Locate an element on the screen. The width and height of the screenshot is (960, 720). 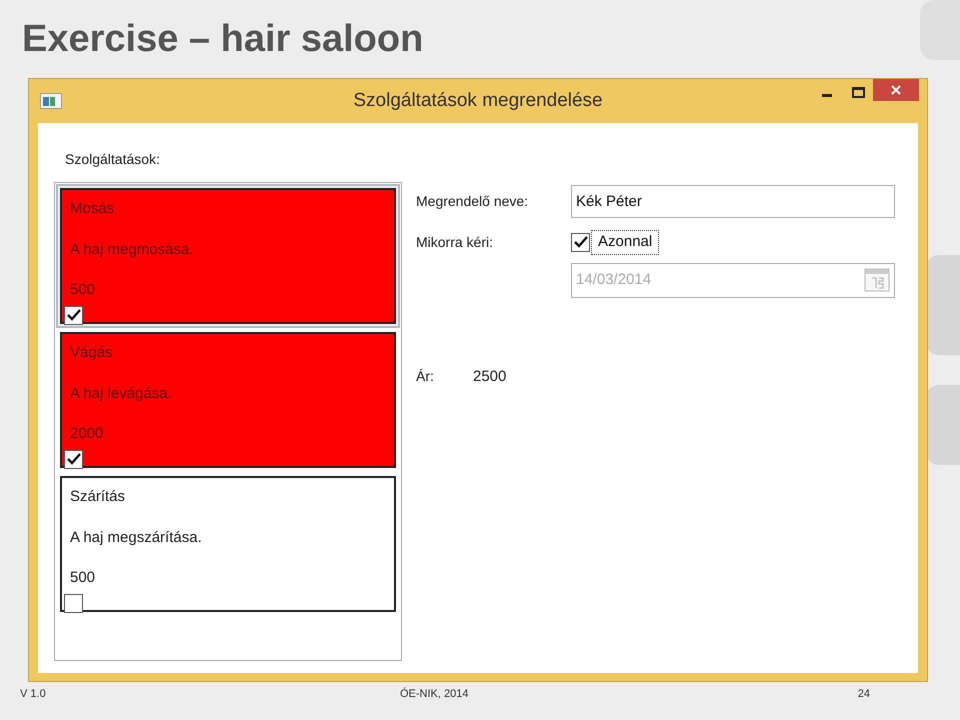
version-text: V 1.0 is located at coordinates (33, 694).